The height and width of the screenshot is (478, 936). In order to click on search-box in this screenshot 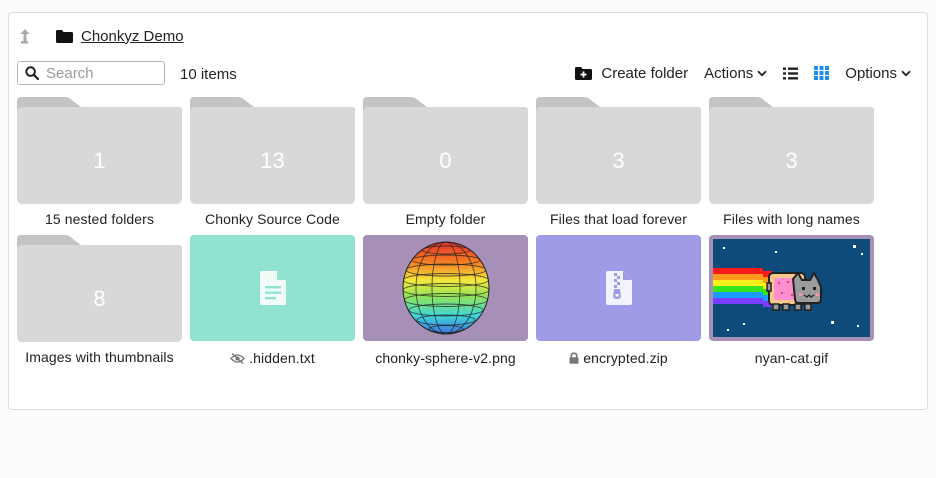, I will do `click(91, 73)`.